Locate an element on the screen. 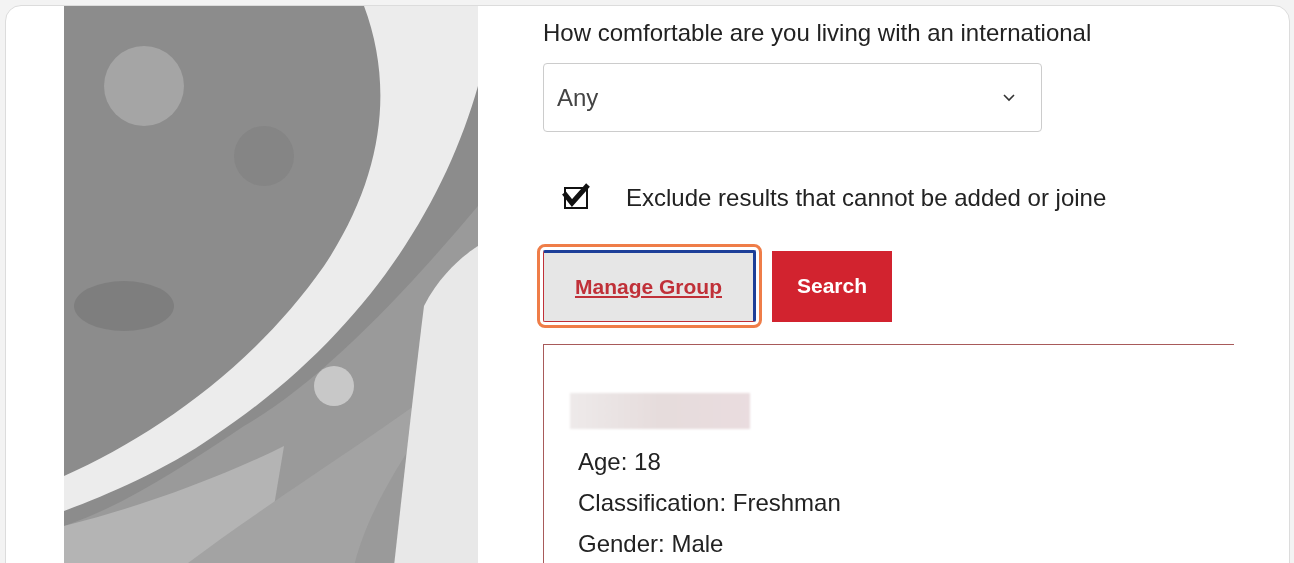  question-label: How comfortable are you living with an international is located at coordinates (818, 33).